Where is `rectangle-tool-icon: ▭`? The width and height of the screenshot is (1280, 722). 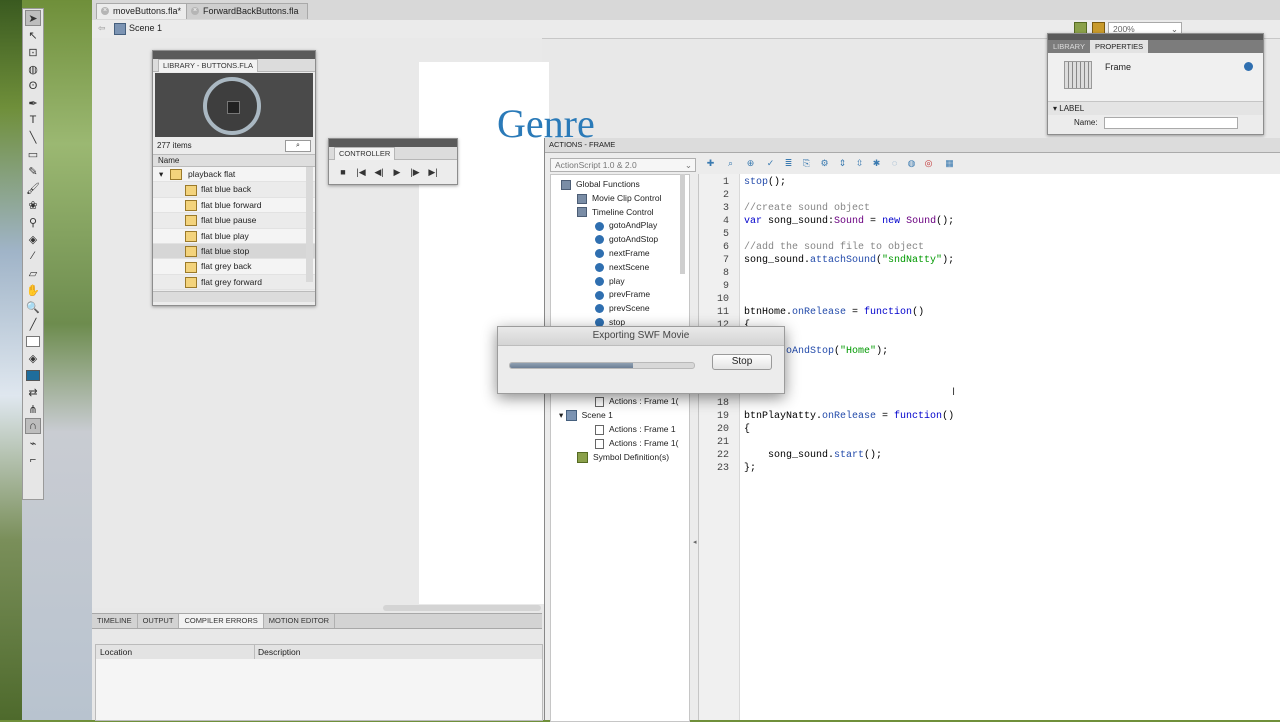 rectangle-tool-icon: ▭ is located at coordinates (33, 154).